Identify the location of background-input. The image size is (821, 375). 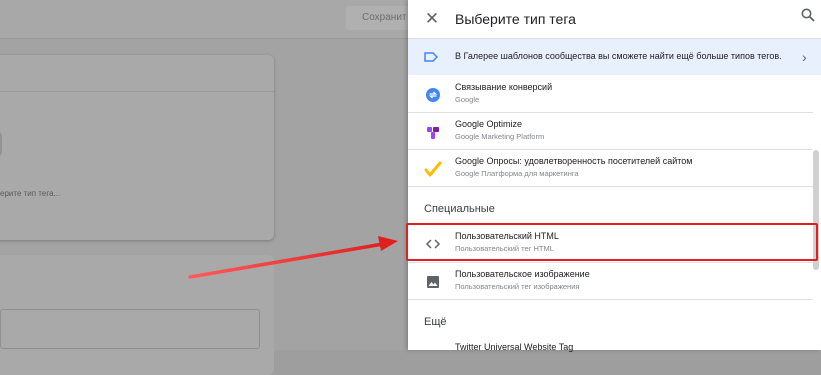
(130, 329).